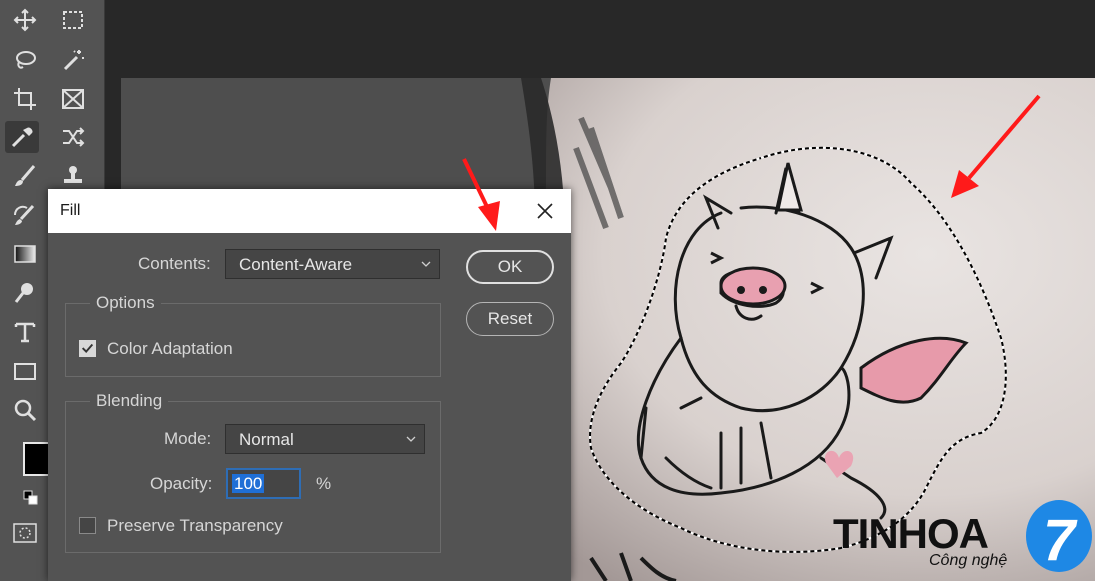  I want to click on marquee-icon, so click(73, 20).